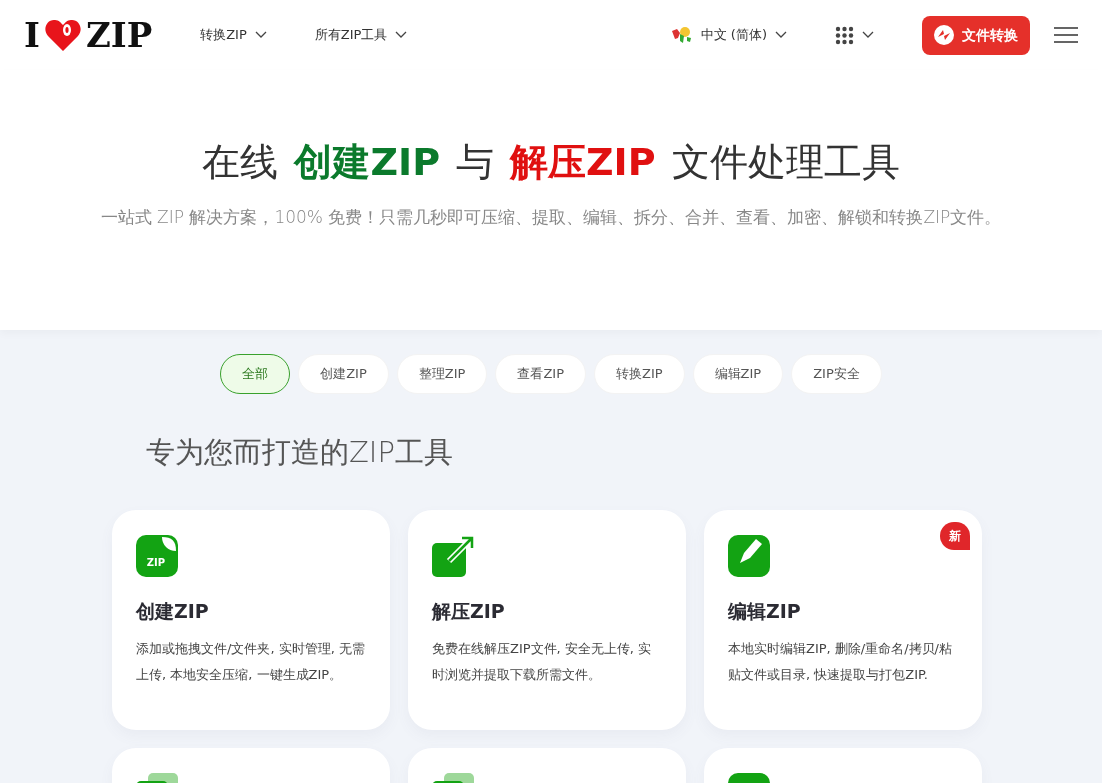 This screenshot has height=783, width=1102. Describe the element at coordinates (765, 611) in the screenshot. I see `tool-title: 编辑ZIP` at that location.